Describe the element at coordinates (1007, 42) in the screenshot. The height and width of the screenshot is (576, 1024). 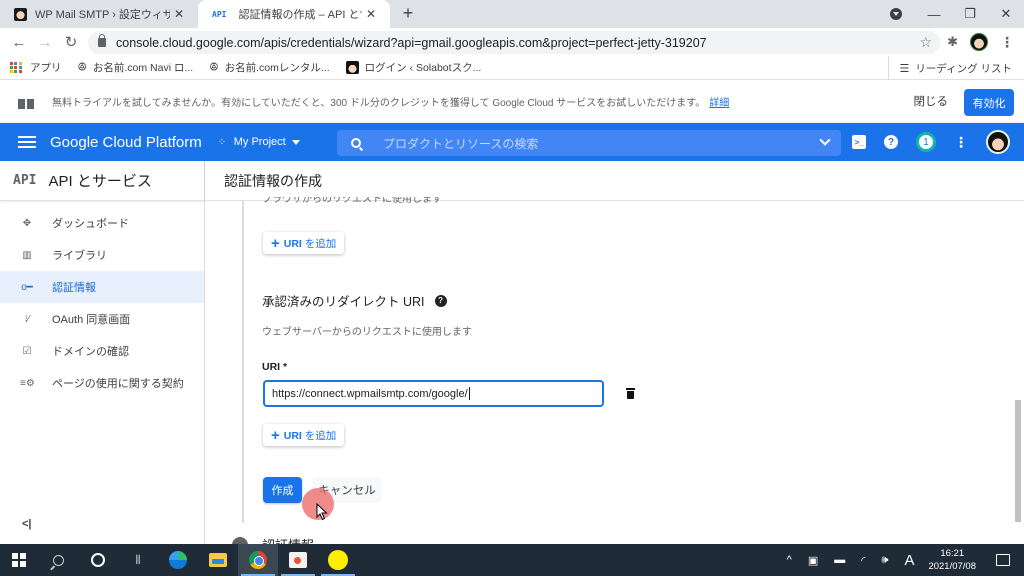
I see `chrome-menu-icon: ⋮` at that location.